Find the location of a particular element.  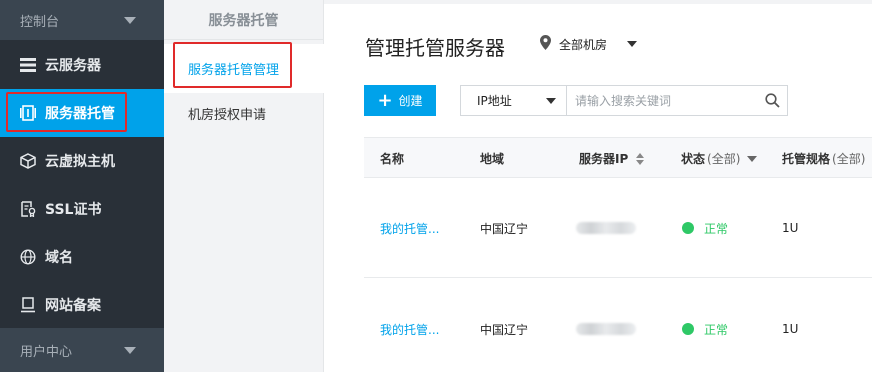

console-header: 控制台 is located at coordinates (82, 20).